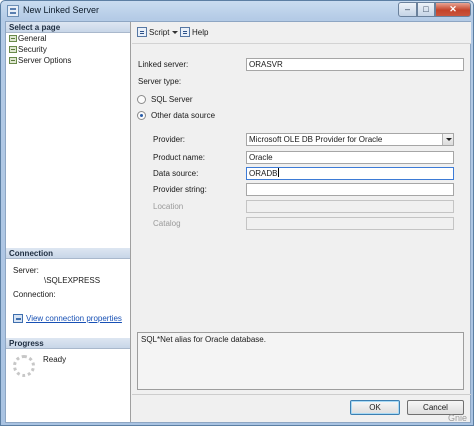  Describe the element at coordinates (350, 206) in the screenshot. I see `location-input` at that location.